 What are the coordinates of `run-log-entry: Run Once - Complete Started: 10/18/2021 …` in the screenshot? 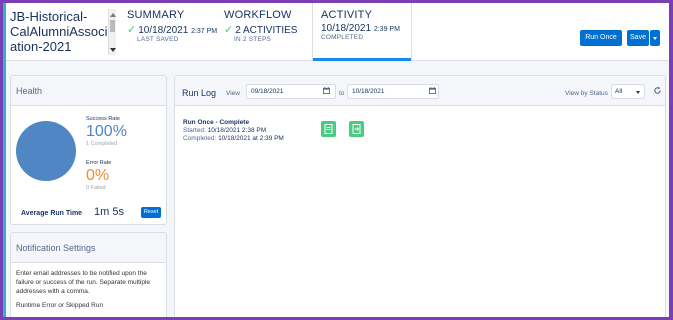 It's located at (233, 130).